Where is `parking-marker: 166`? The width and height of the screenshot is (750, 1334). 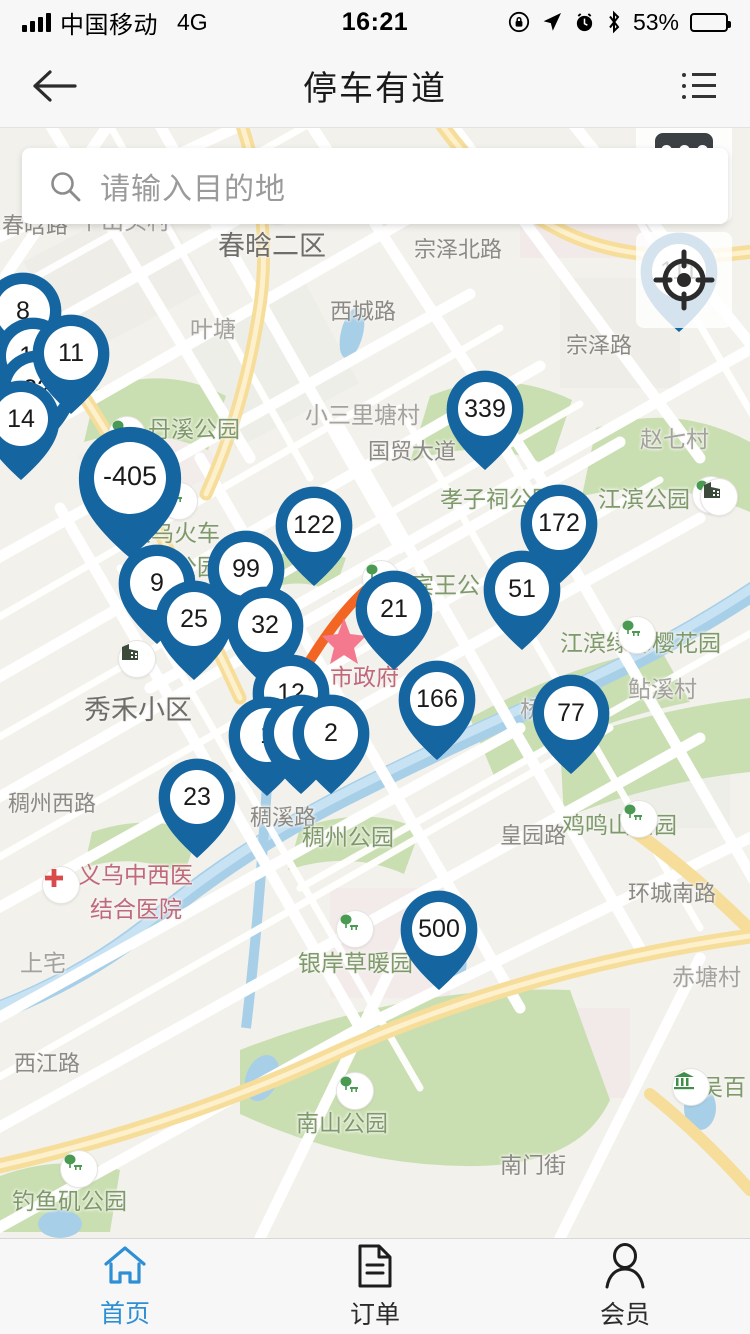 parking-marker: 166 is located at coordinates (437, 712).